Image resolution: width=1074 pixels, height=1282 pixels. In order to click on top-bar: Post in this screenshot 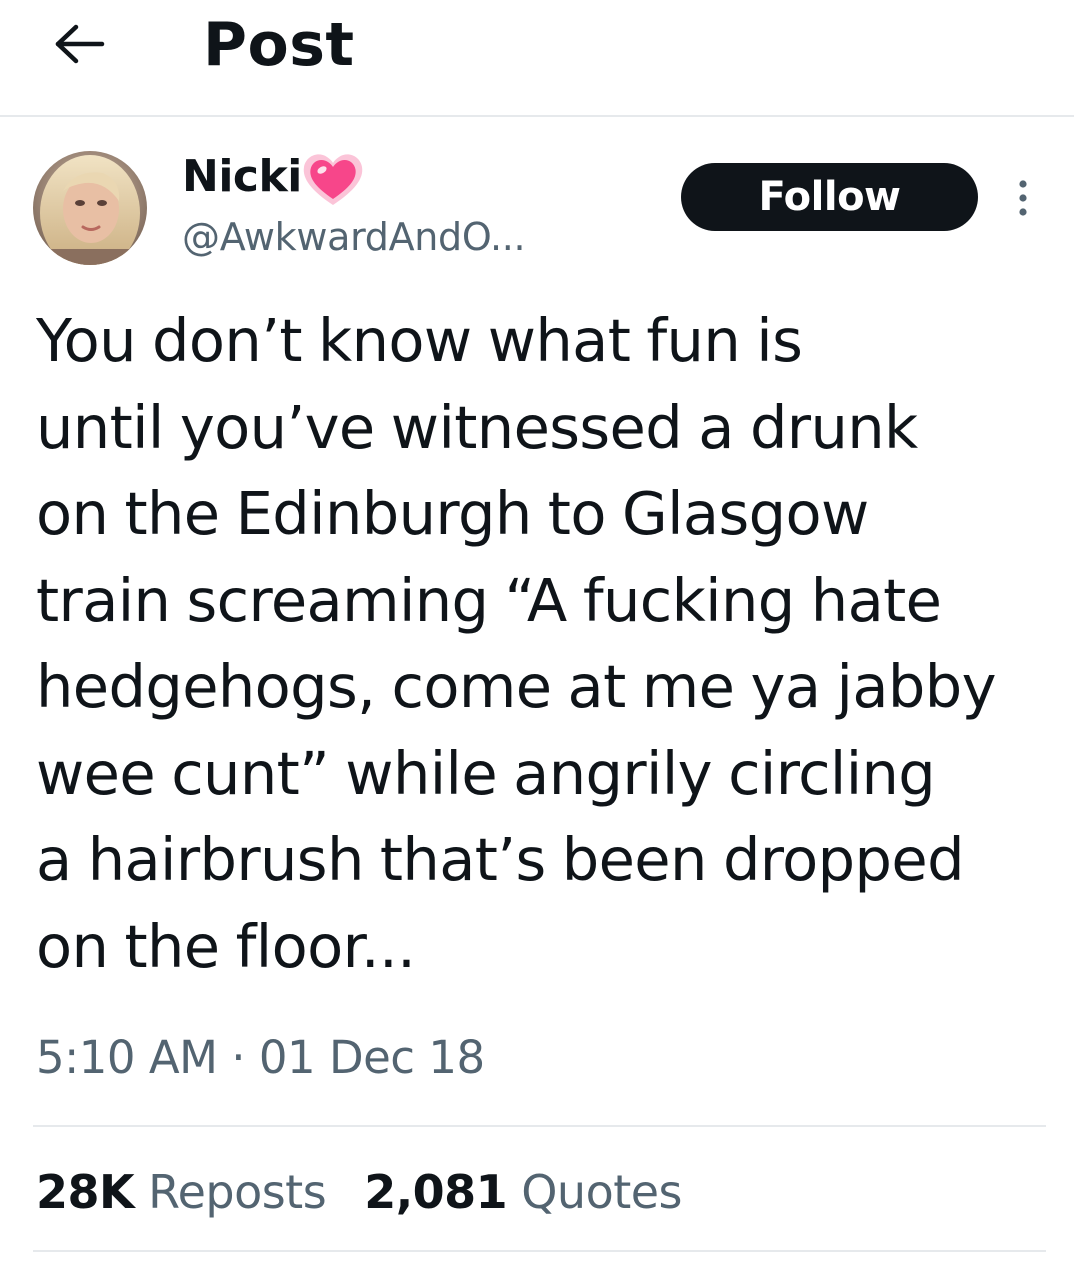, I will do `click(537, 58)`.